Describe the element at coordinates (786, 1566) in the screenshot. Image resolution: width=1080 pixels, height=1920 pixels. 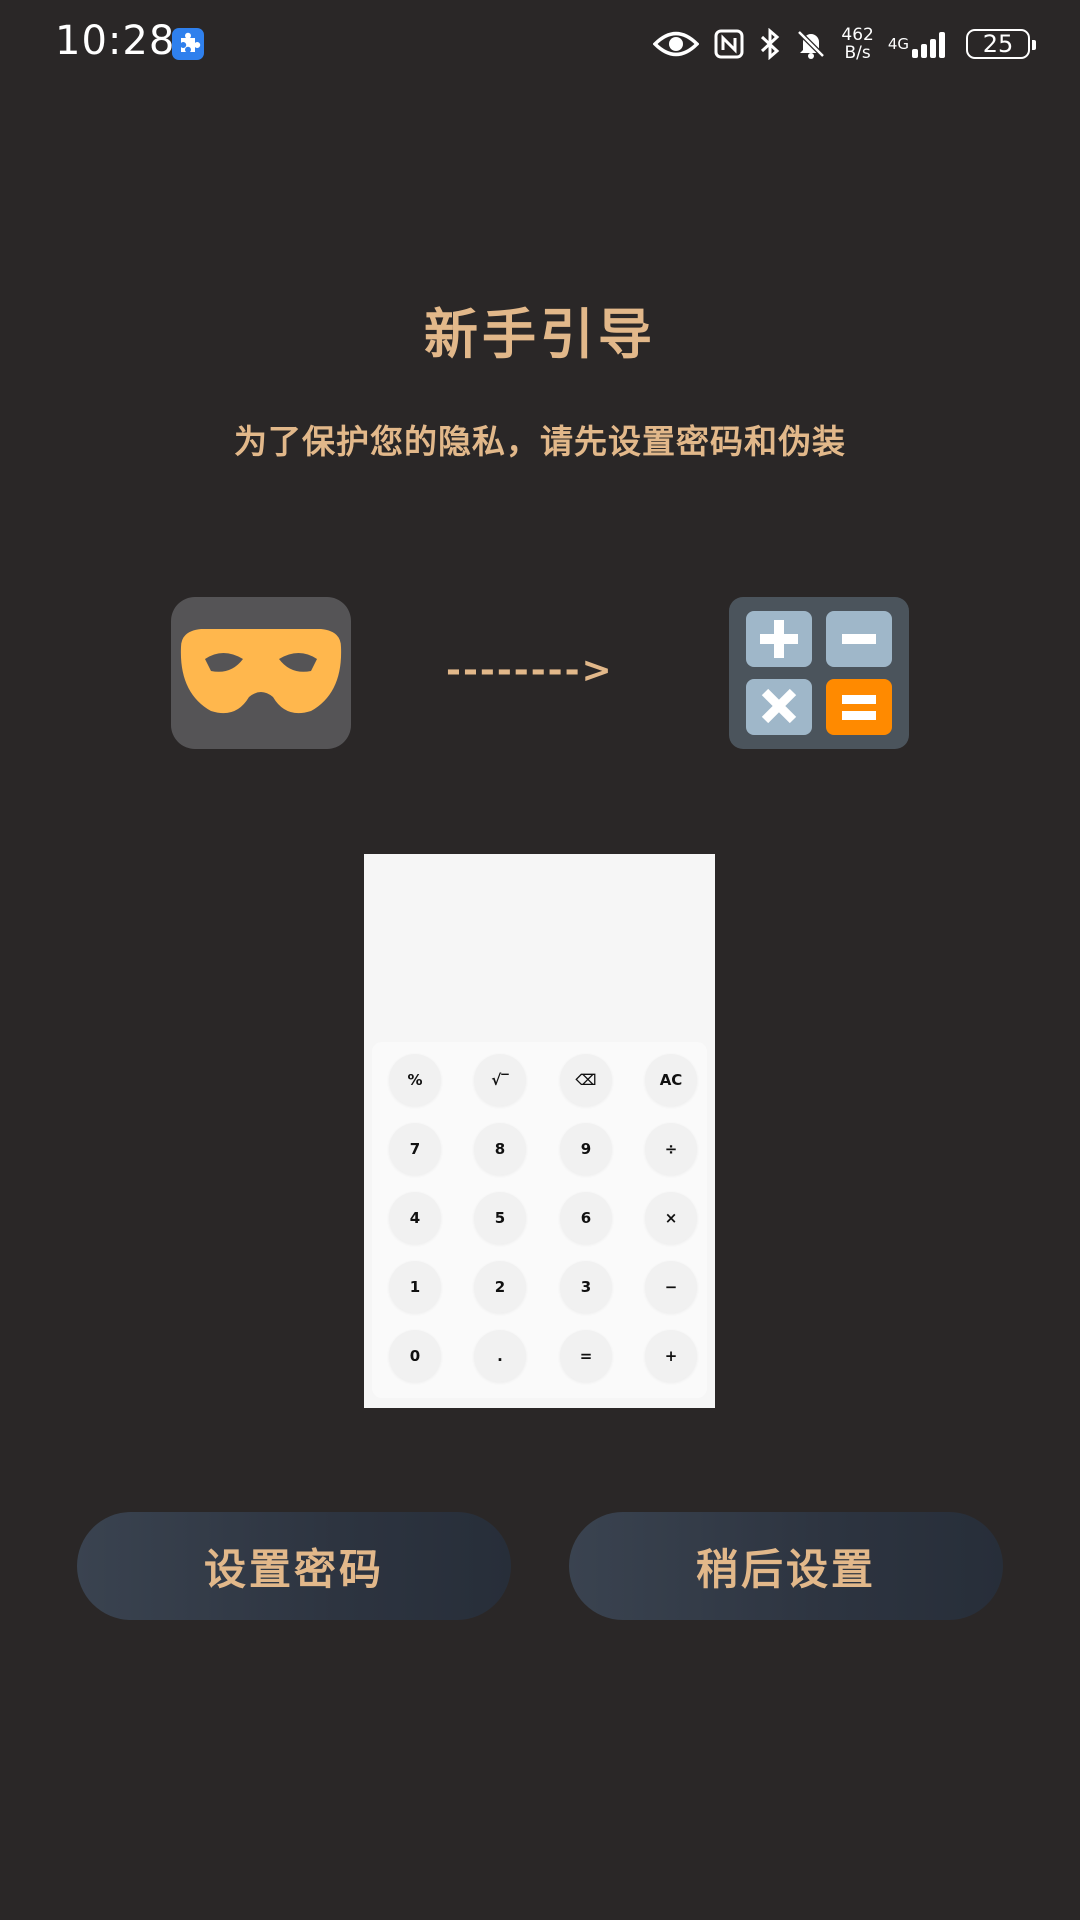
I see `set-later-button: 稍后设置` at that location.